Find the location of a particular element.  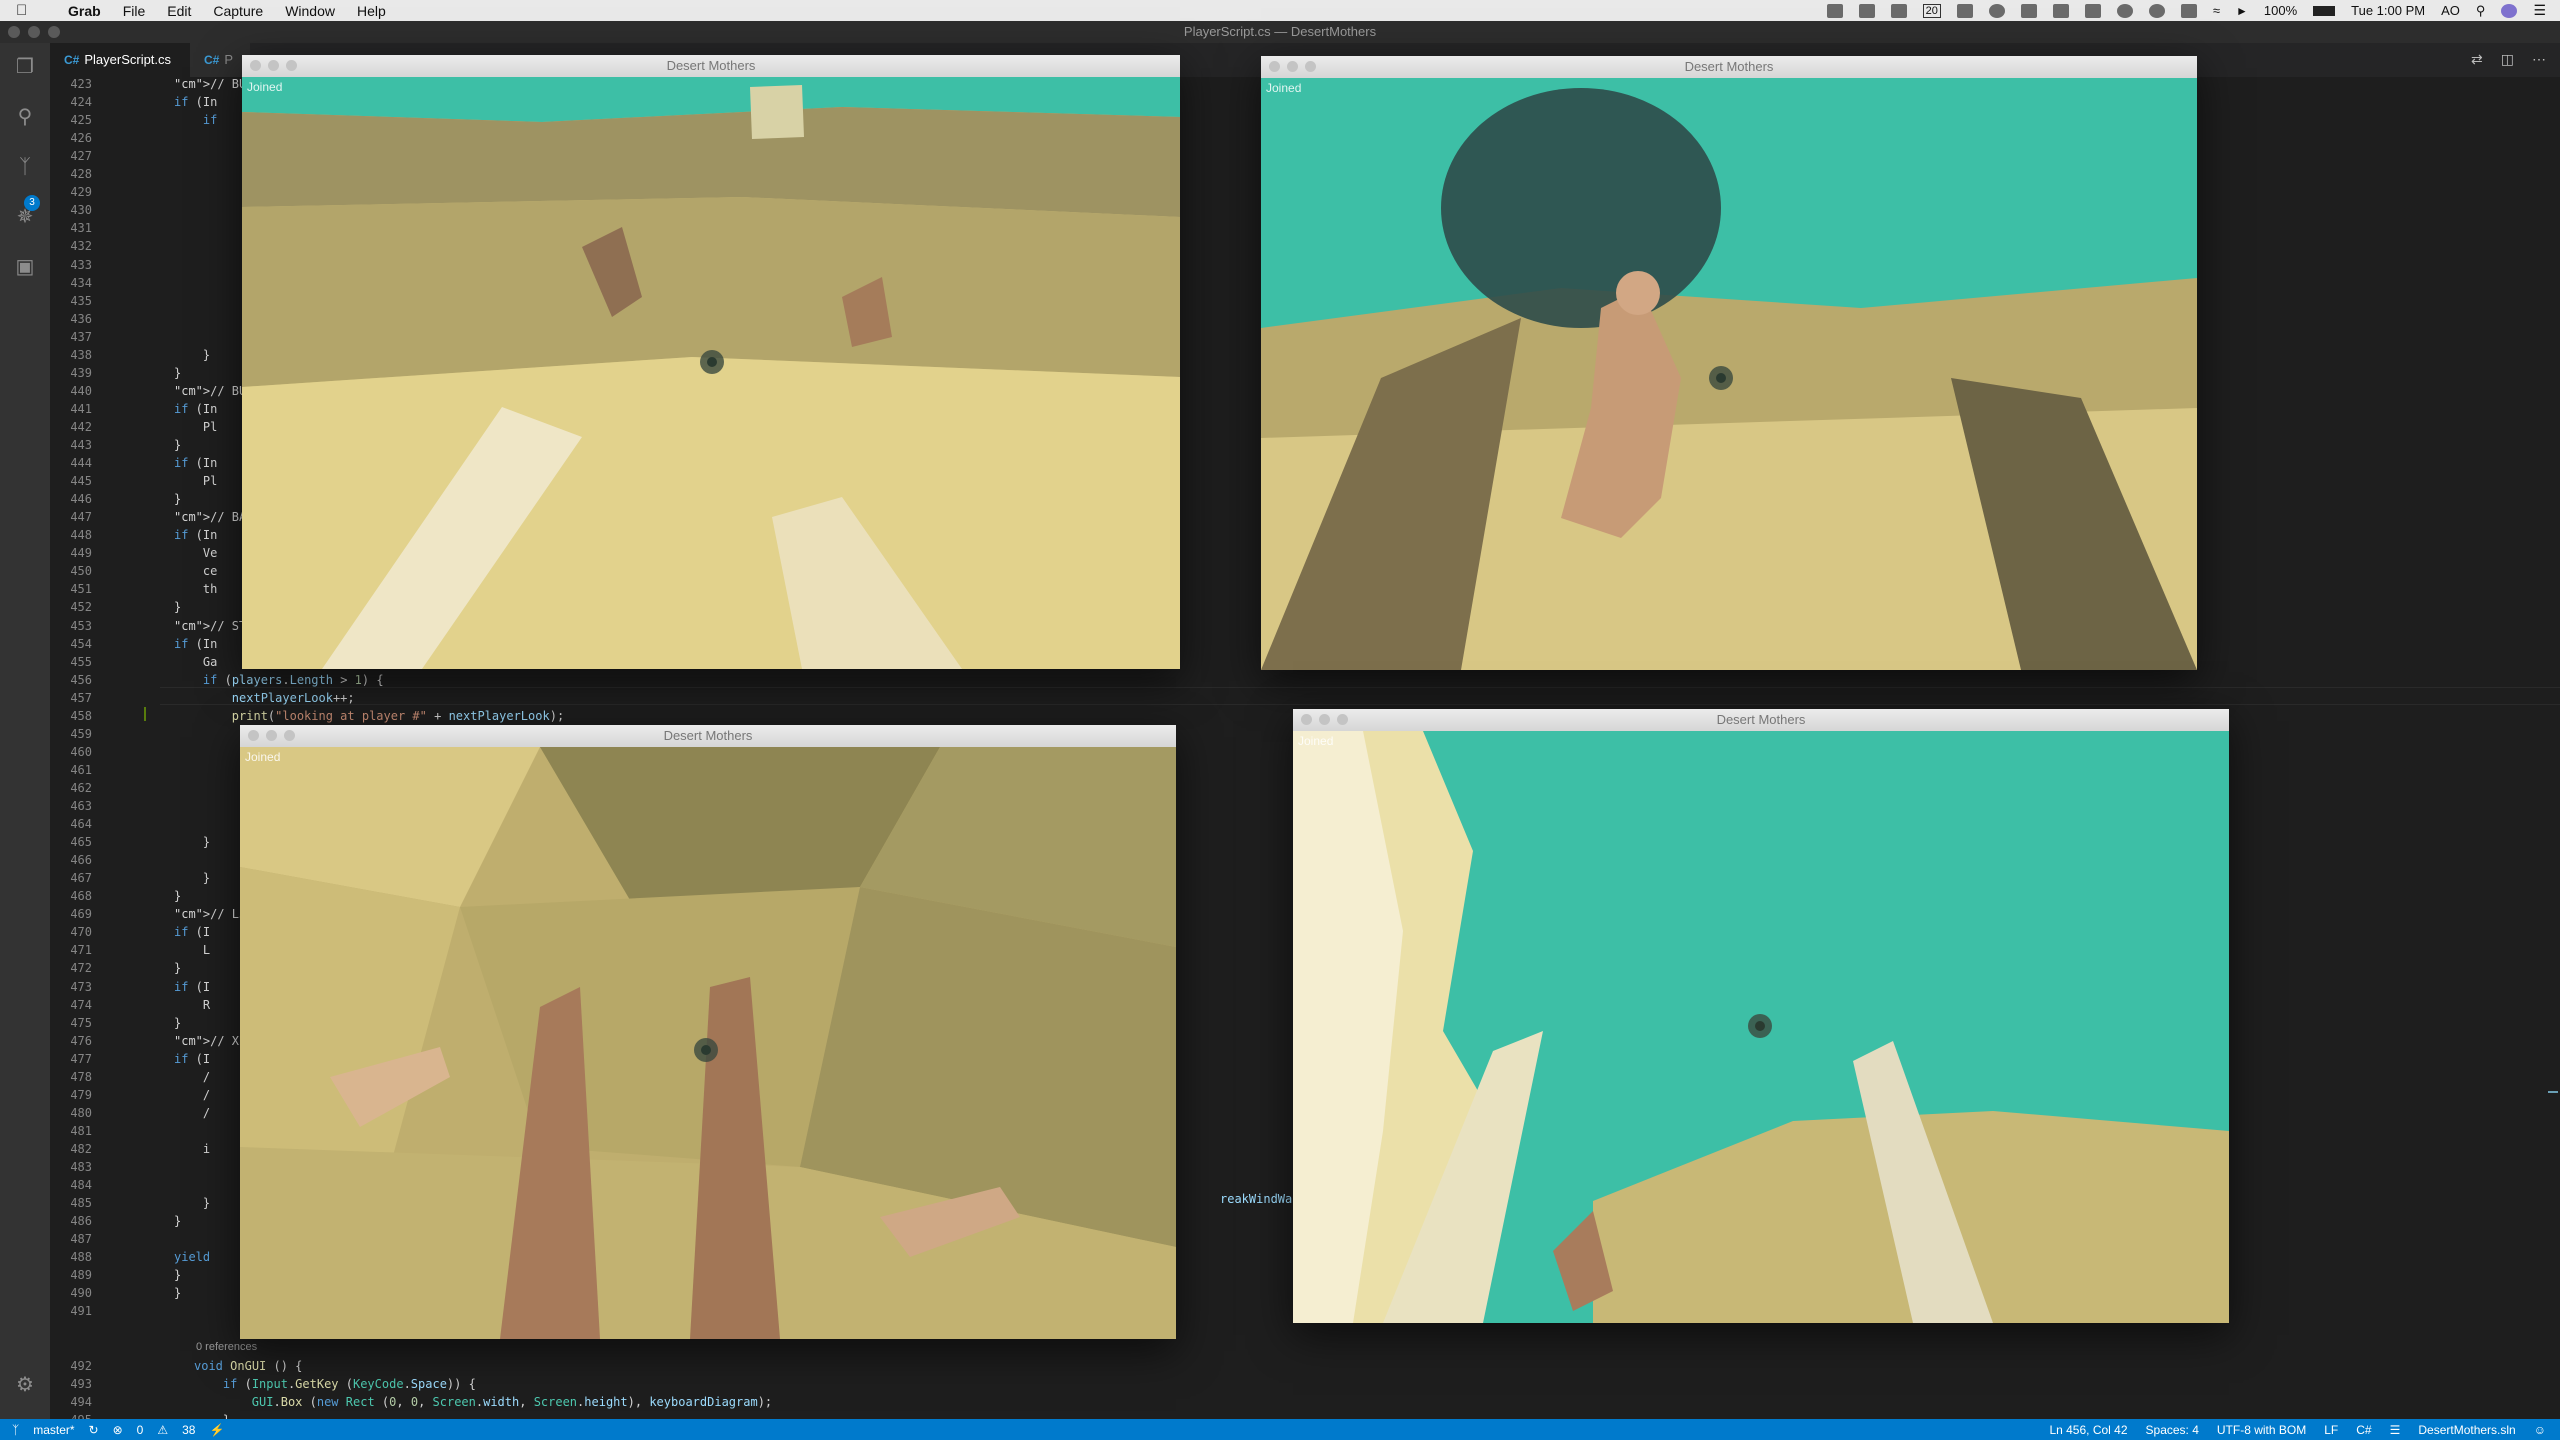

menu-help: Help is located at coordinates (371, 11).